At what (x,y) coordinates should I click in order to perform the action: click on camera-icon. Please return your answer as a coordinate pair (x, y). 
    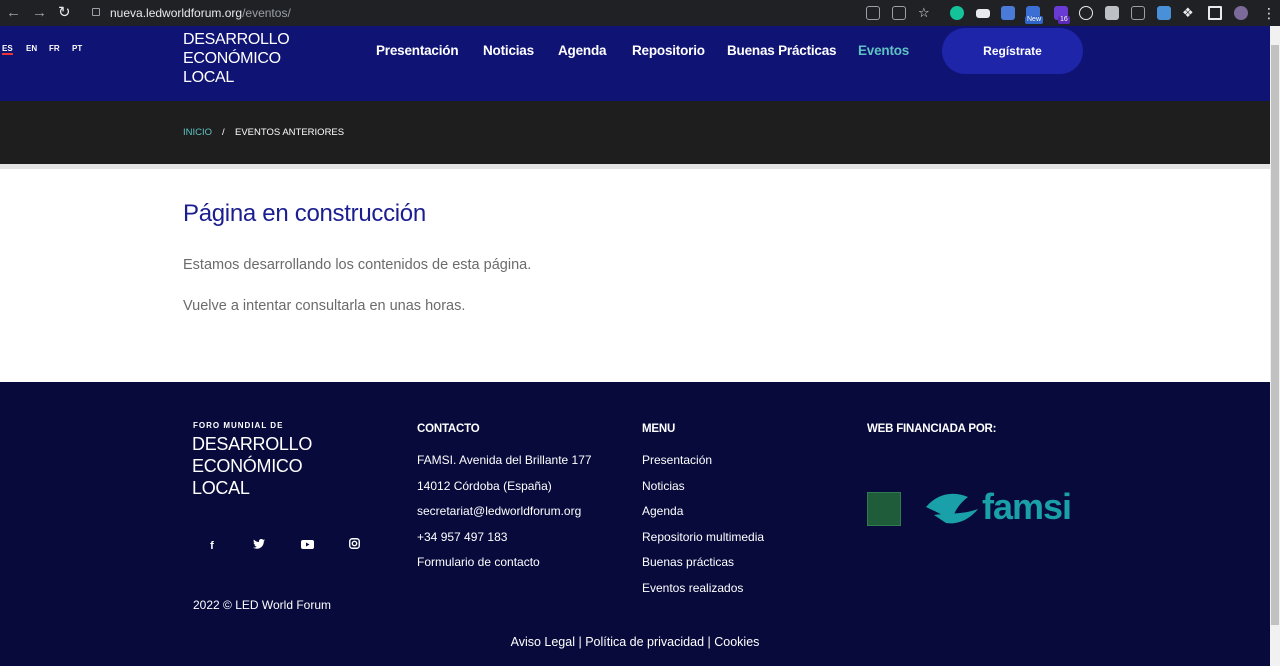
    Looking at the image, I should click on (1112, 13).